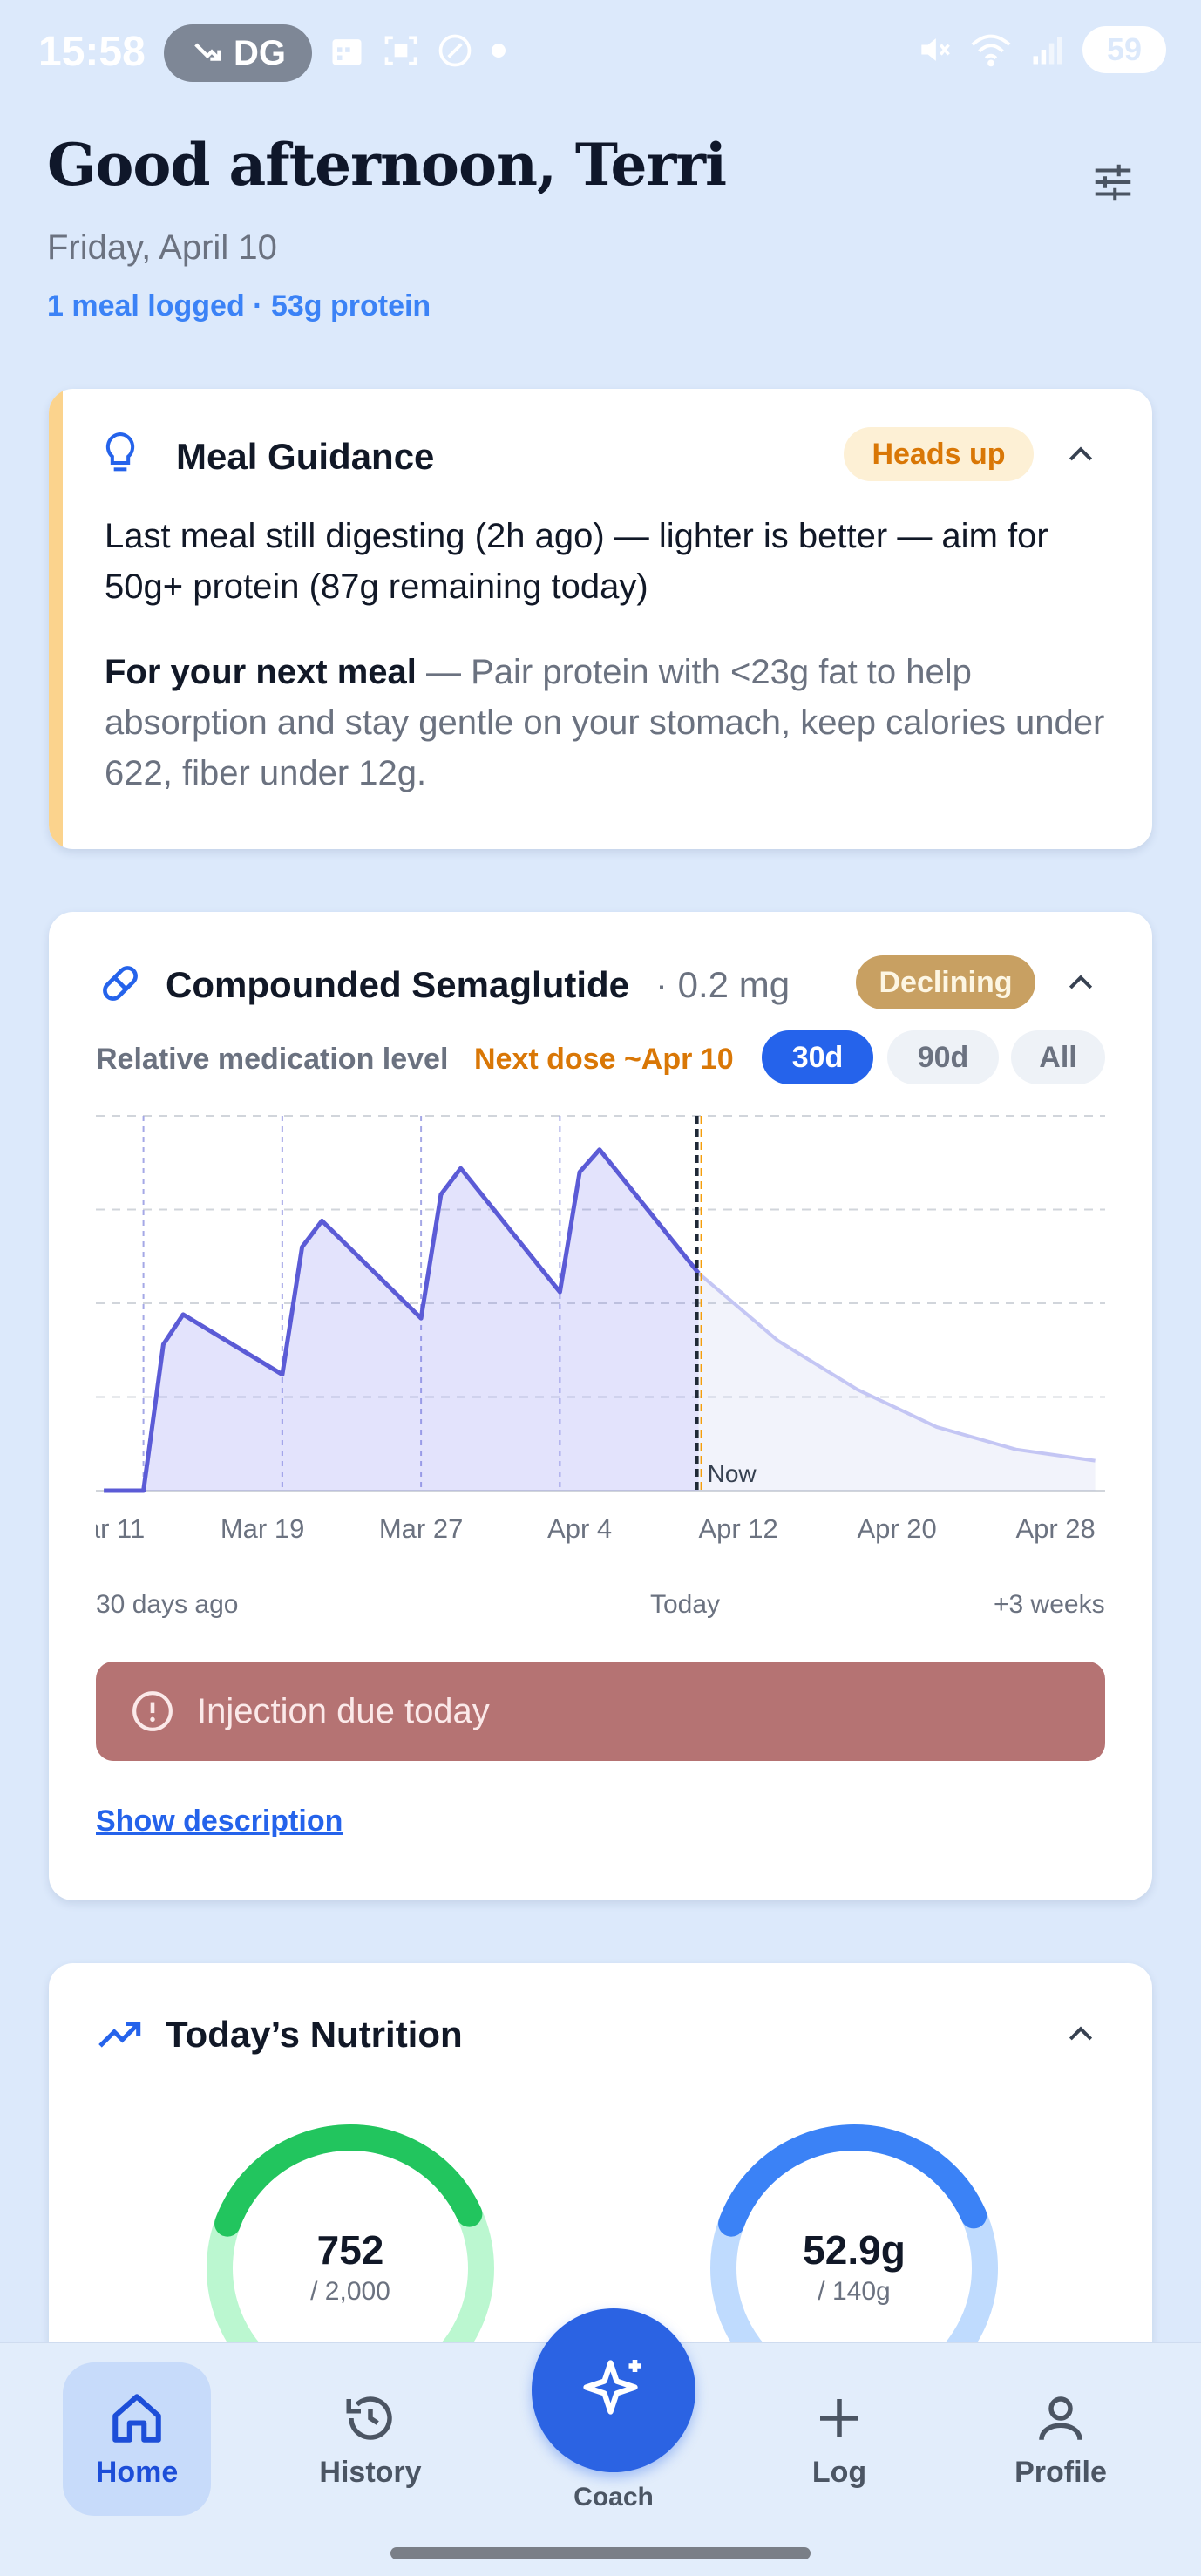 The height and width of the screenshot is (2576, 1201). I want to click on network-pill-label: DG, so click(260, 52).